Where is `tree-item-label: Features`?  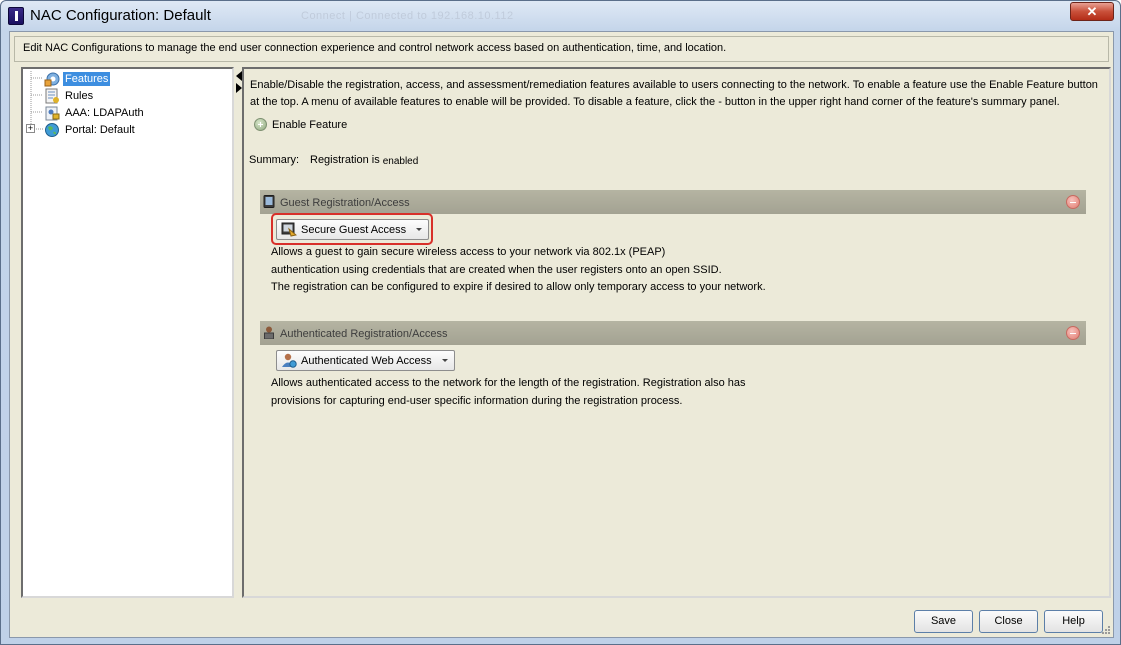
tree-item-label: Features is located at coordinates (87, 78).